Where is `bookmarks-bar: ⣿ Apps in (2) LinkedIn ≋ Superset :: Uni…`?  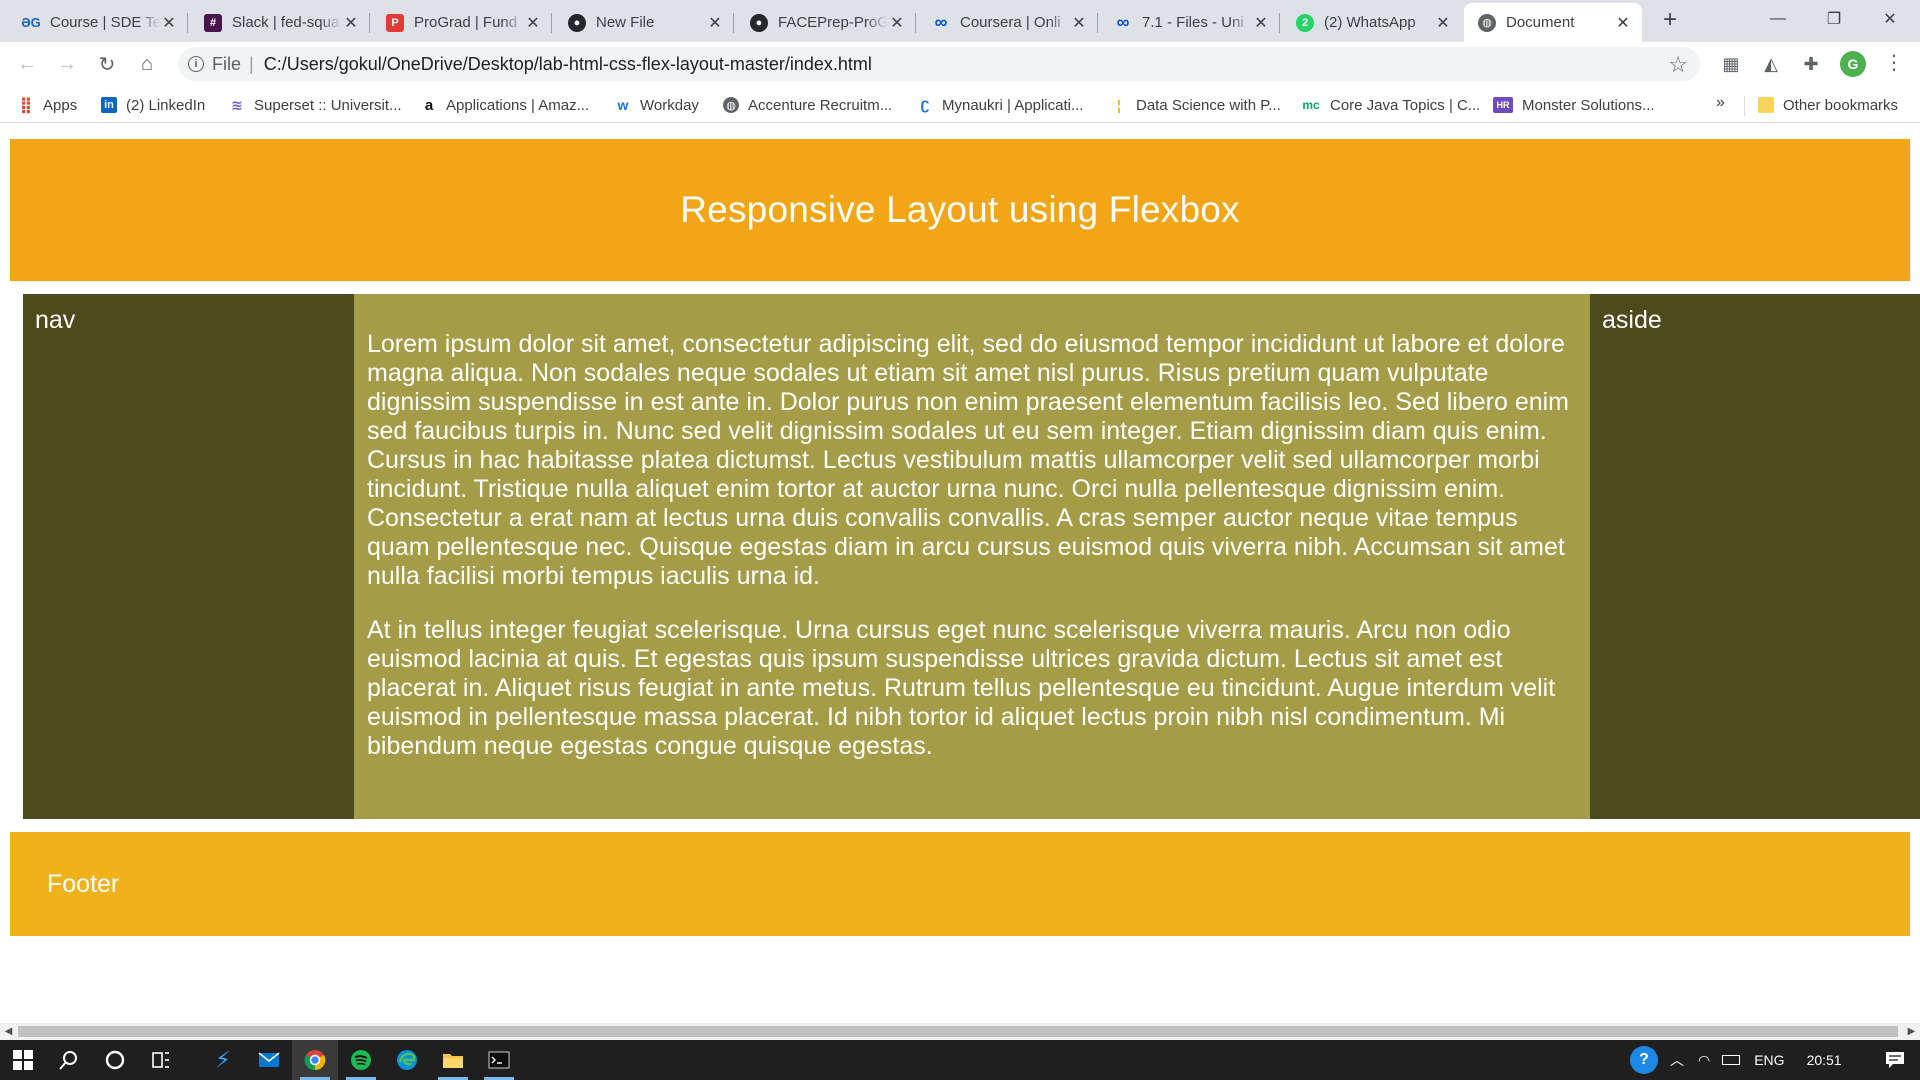
bookmarks-bar: ⣿ Apps in (2) LinkedIn ≋ Superset :: Uni… is located at coordinates (960, 104).